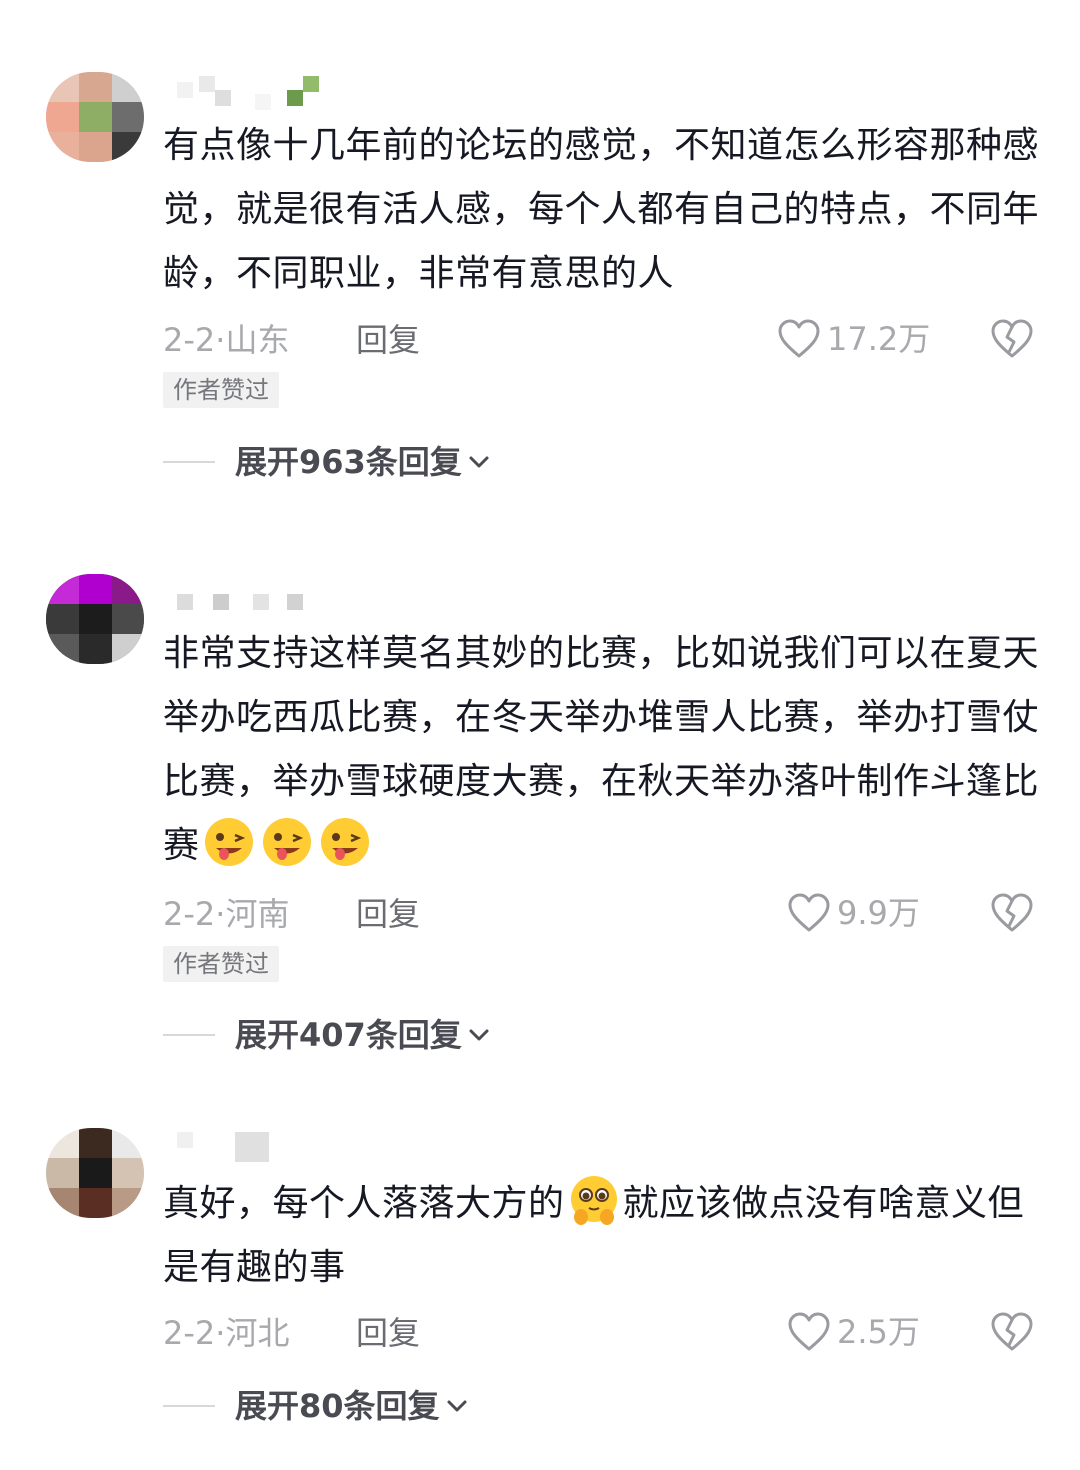  What do you see at coordinates (348, 1035) in the screenshot?
I see `expand-replies-label: 展开407条回复` at bounding box center [348, 1035].